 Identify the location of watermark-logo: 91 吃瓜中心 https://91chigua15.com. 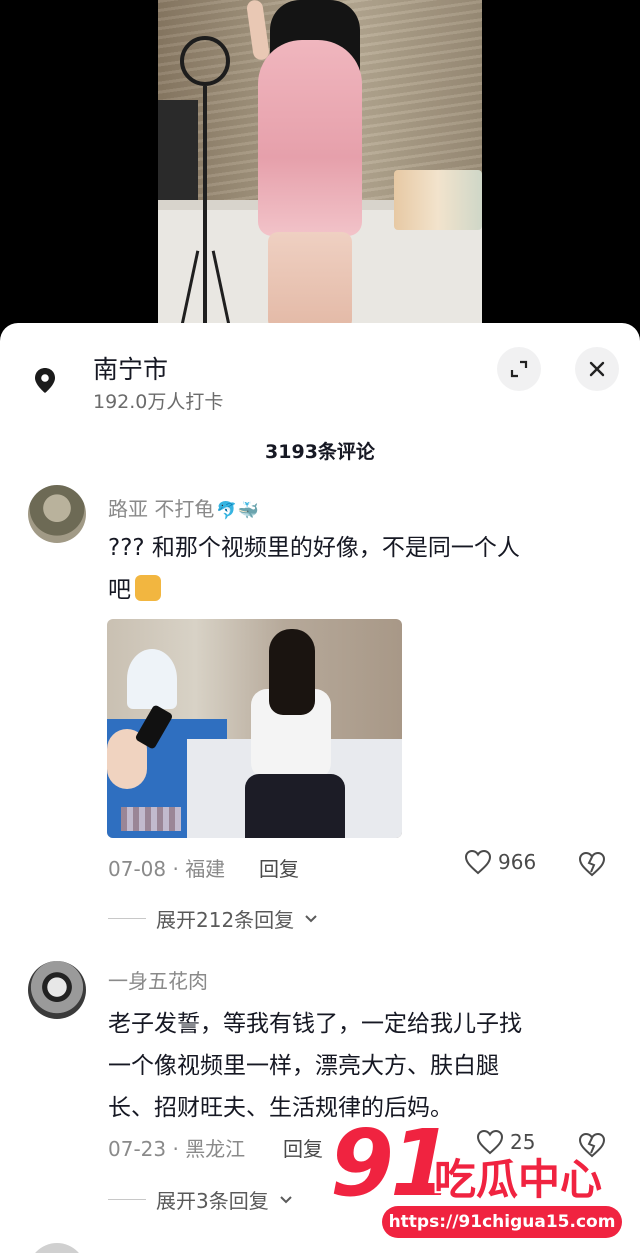
(480, 1183).